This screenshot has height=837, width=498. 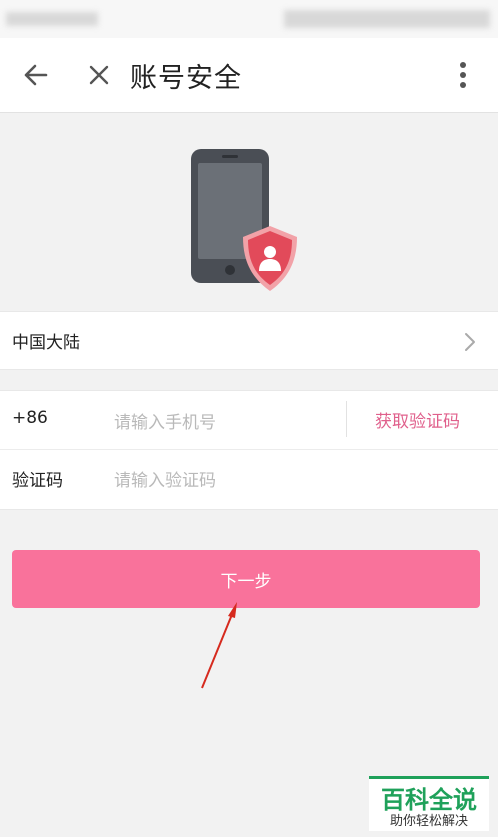 What do you see at coordinates (99, 75) in the screenshot?
I see `close-icon` at bounding box center [99, 75].